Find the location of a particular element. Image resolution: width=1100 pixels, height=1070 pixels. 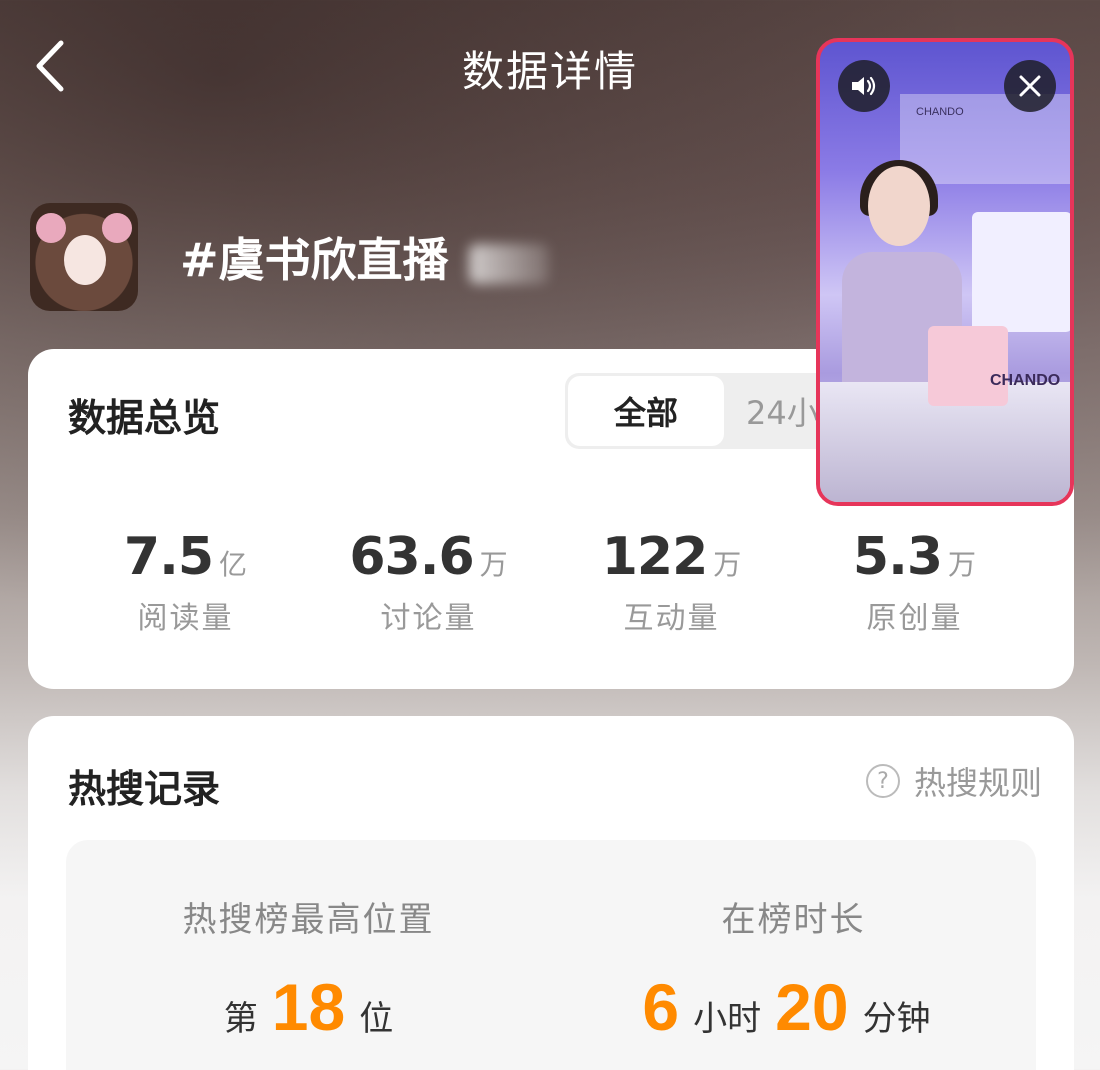

brand-sign: CHANDO is located at coordinates (940, 112).